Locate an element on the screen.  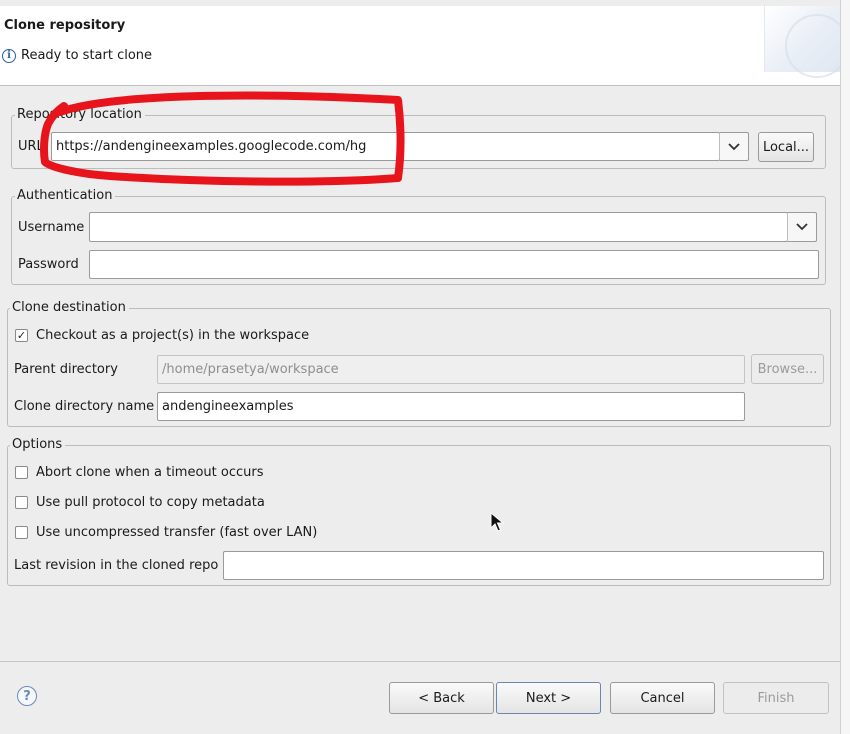
username-label: Username is located at coordinates (51, 227).